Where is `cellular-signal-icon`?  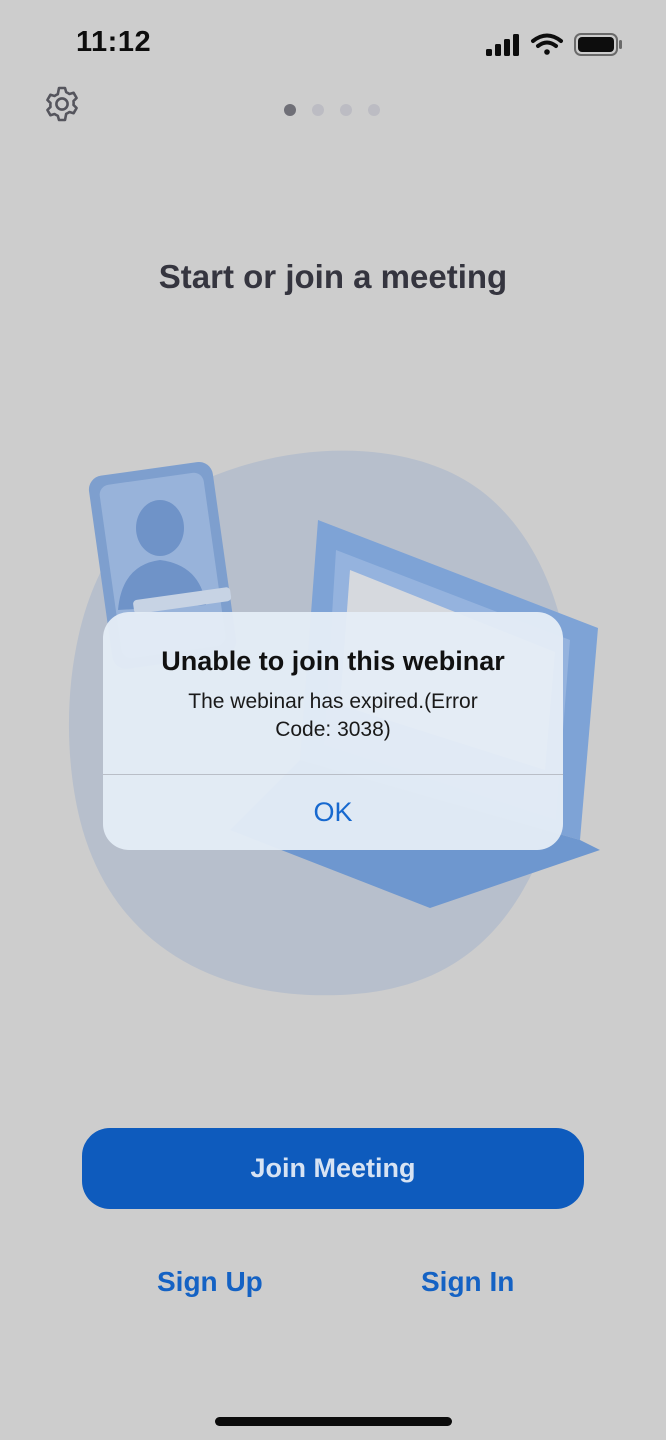 cellular-signal-icon is located at coordinates (502, 45).